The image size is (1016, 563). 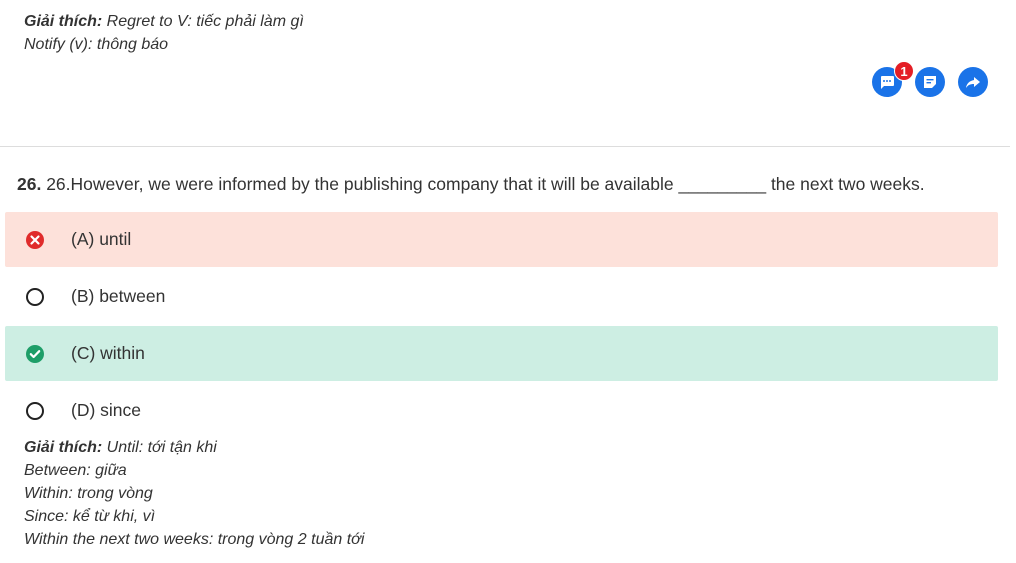 I want to click on question-number: 26., so click(x=29, y=184).